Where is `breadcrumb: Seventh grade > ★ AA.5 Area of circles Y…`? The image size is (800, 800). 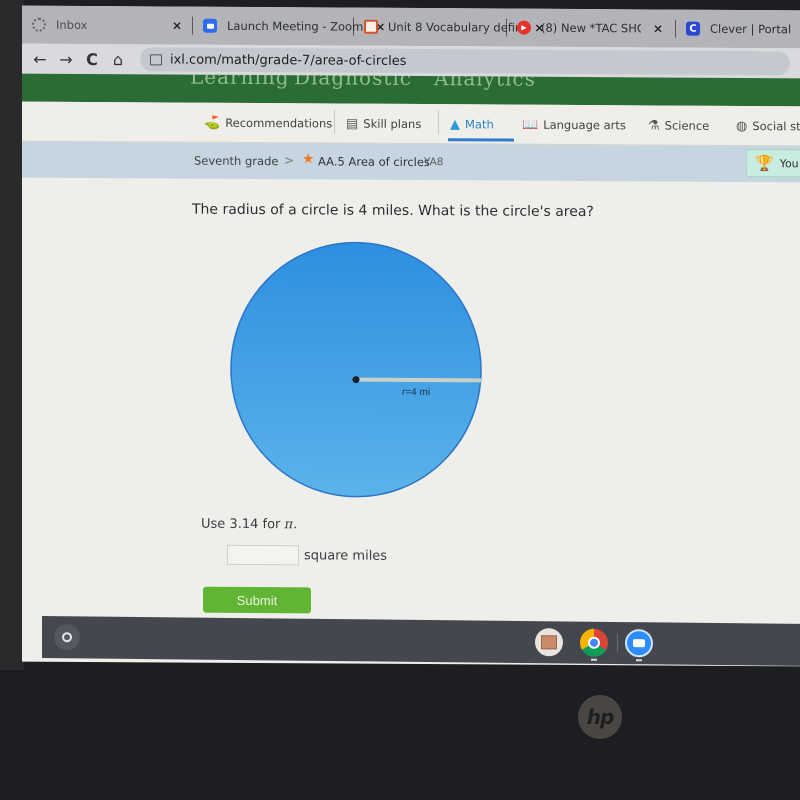
breadcrumb: Seventh grade > ★ AA.5 Area of circles Y… is located at coordinates (411, 162).